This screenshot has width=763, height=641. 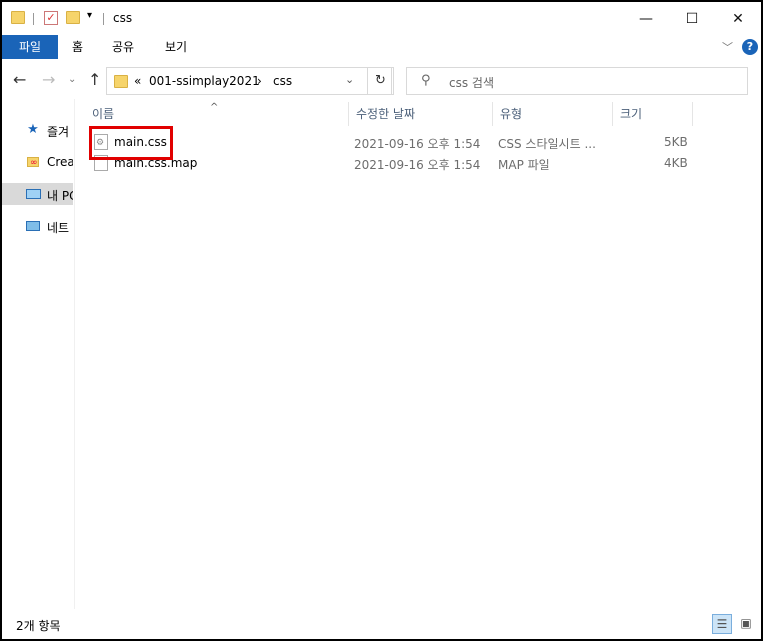 I want to click on item-count: 2개 항목, so click(x=38, y=626).